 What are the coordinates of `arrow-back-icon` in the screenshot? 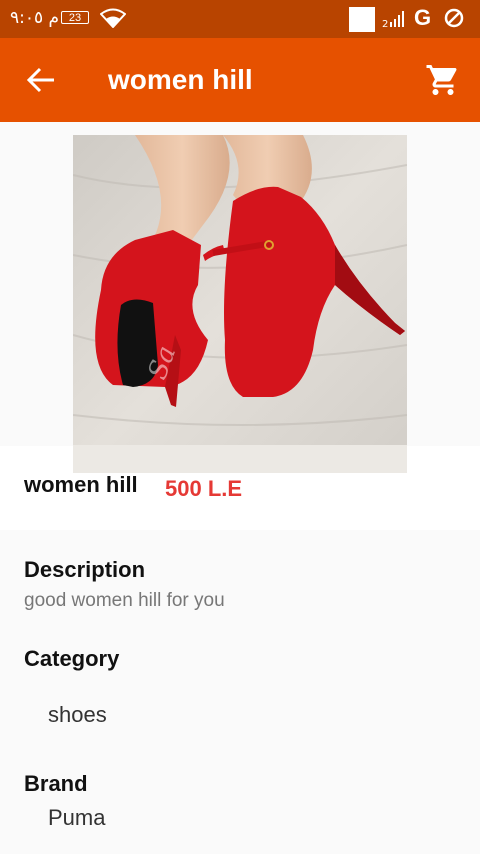 It's located at (41, 80).